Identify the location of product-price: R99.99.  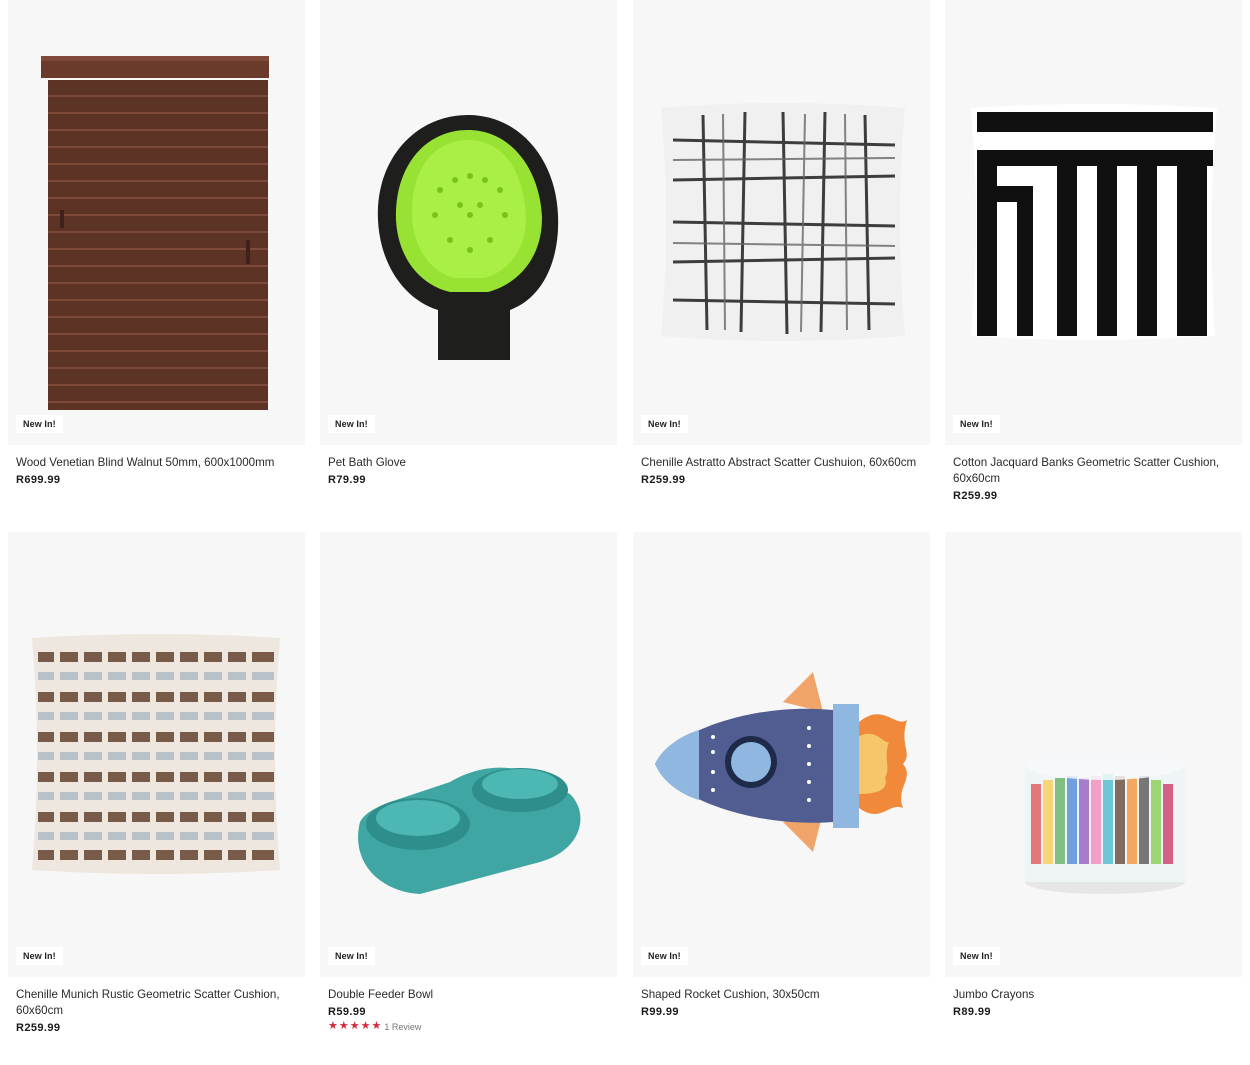
(660, 1012).